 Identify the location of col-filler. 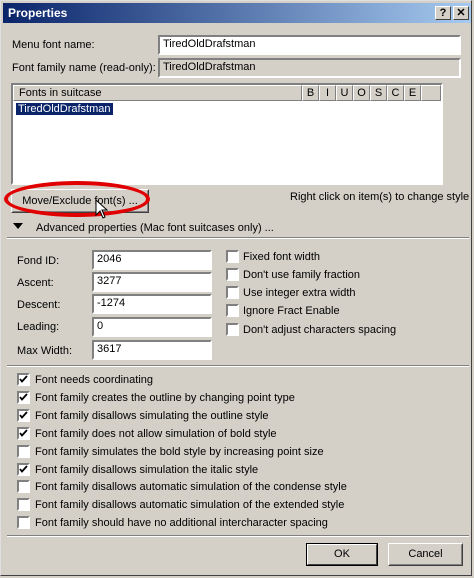
(431, 93).